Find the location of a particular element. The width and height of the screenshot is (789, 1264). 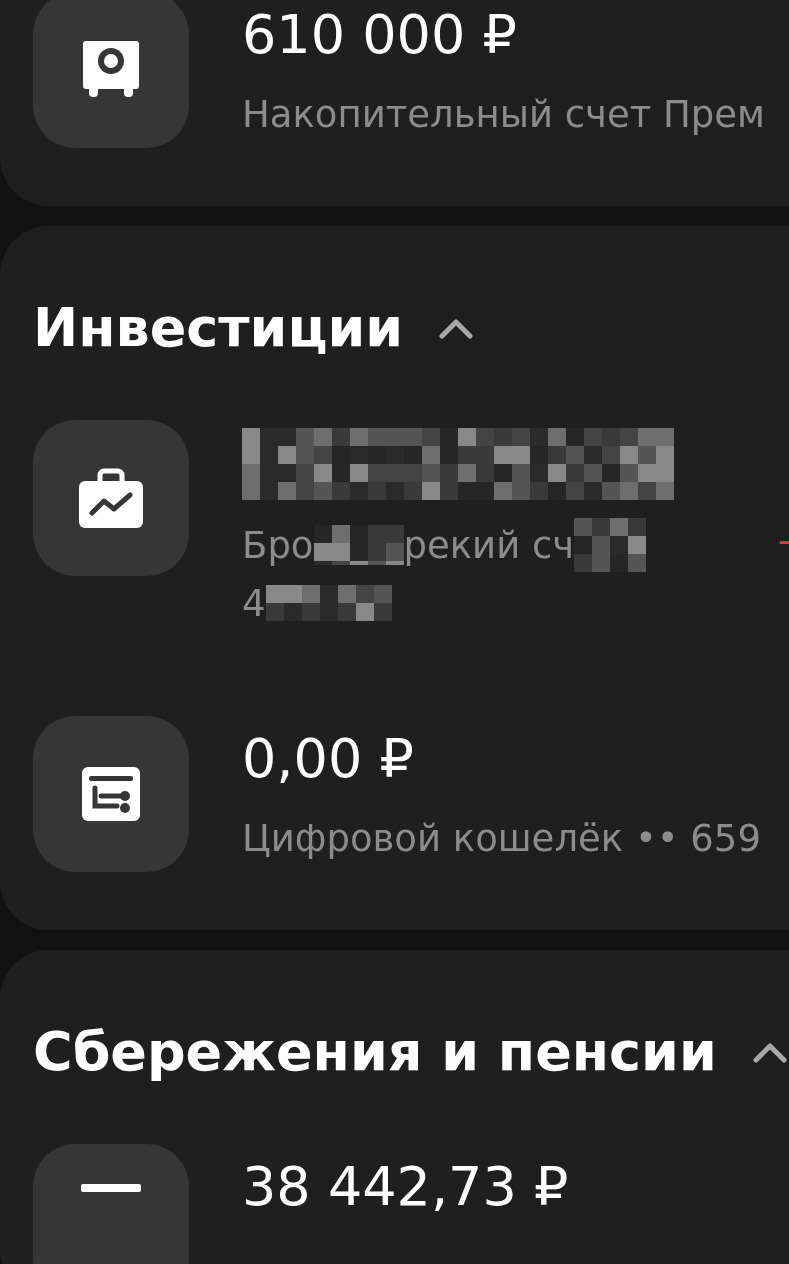

account-name: Бро is located at coordinates (278, 545).